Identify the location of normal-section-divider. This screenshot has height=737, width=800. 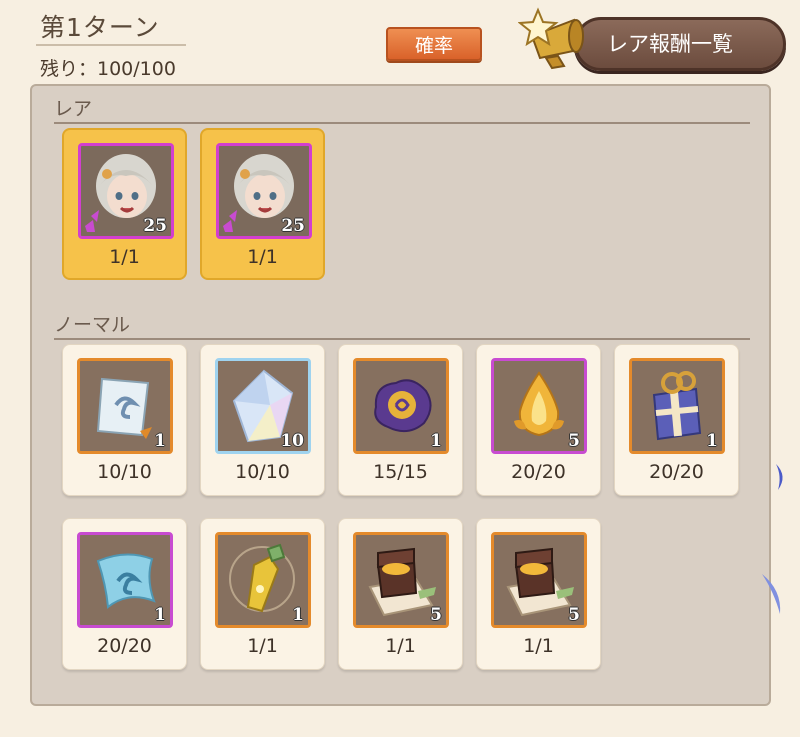
(402, 339).